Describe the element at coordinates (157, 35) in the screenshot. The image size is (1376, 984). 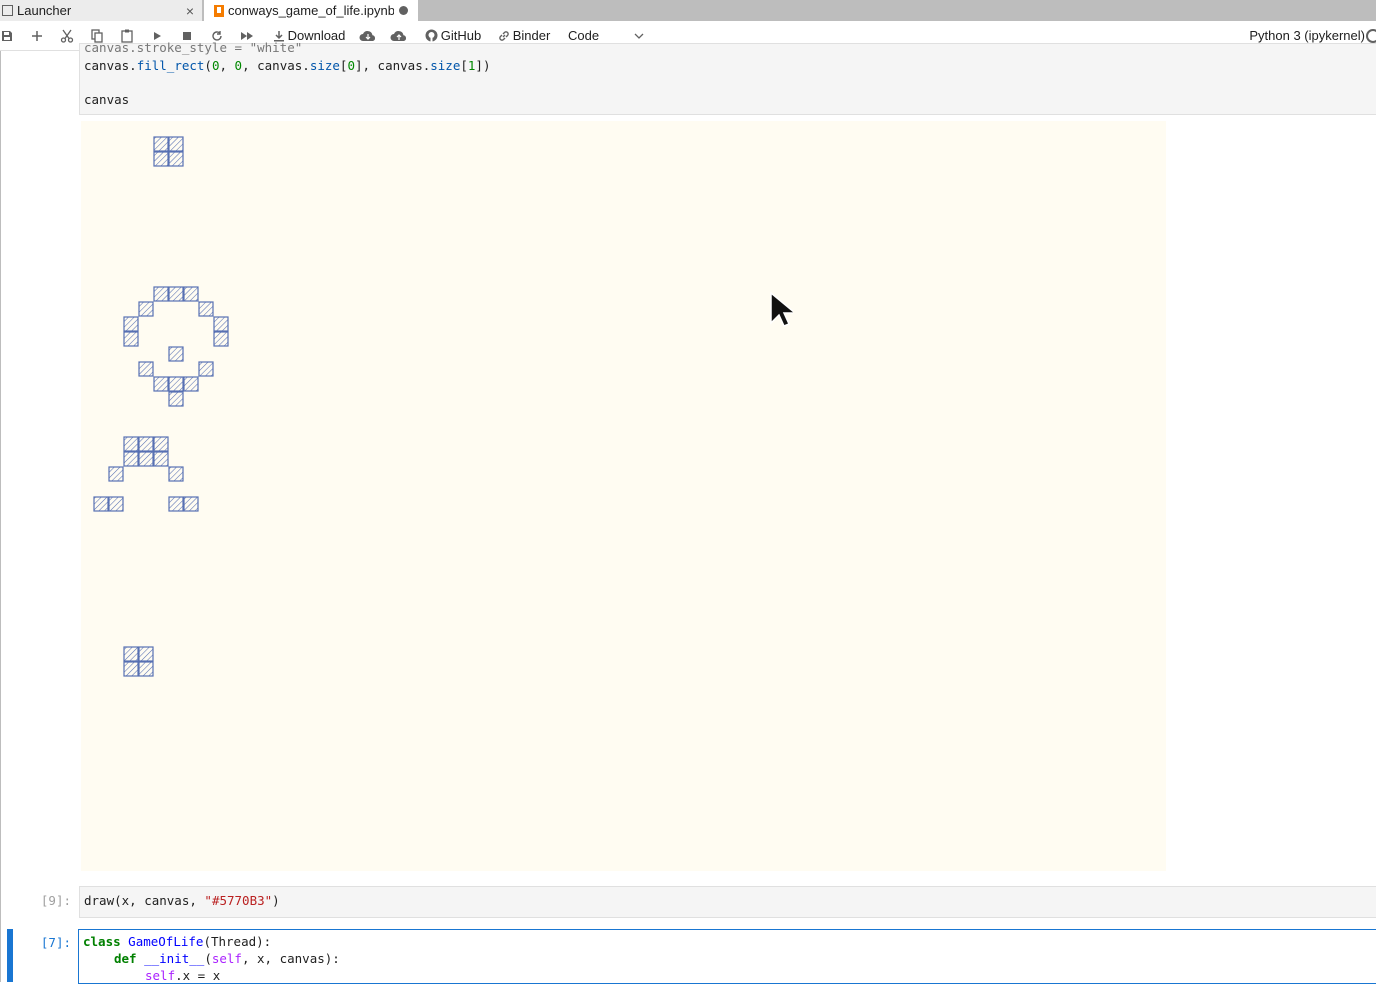
I see `run-icon` at that location.